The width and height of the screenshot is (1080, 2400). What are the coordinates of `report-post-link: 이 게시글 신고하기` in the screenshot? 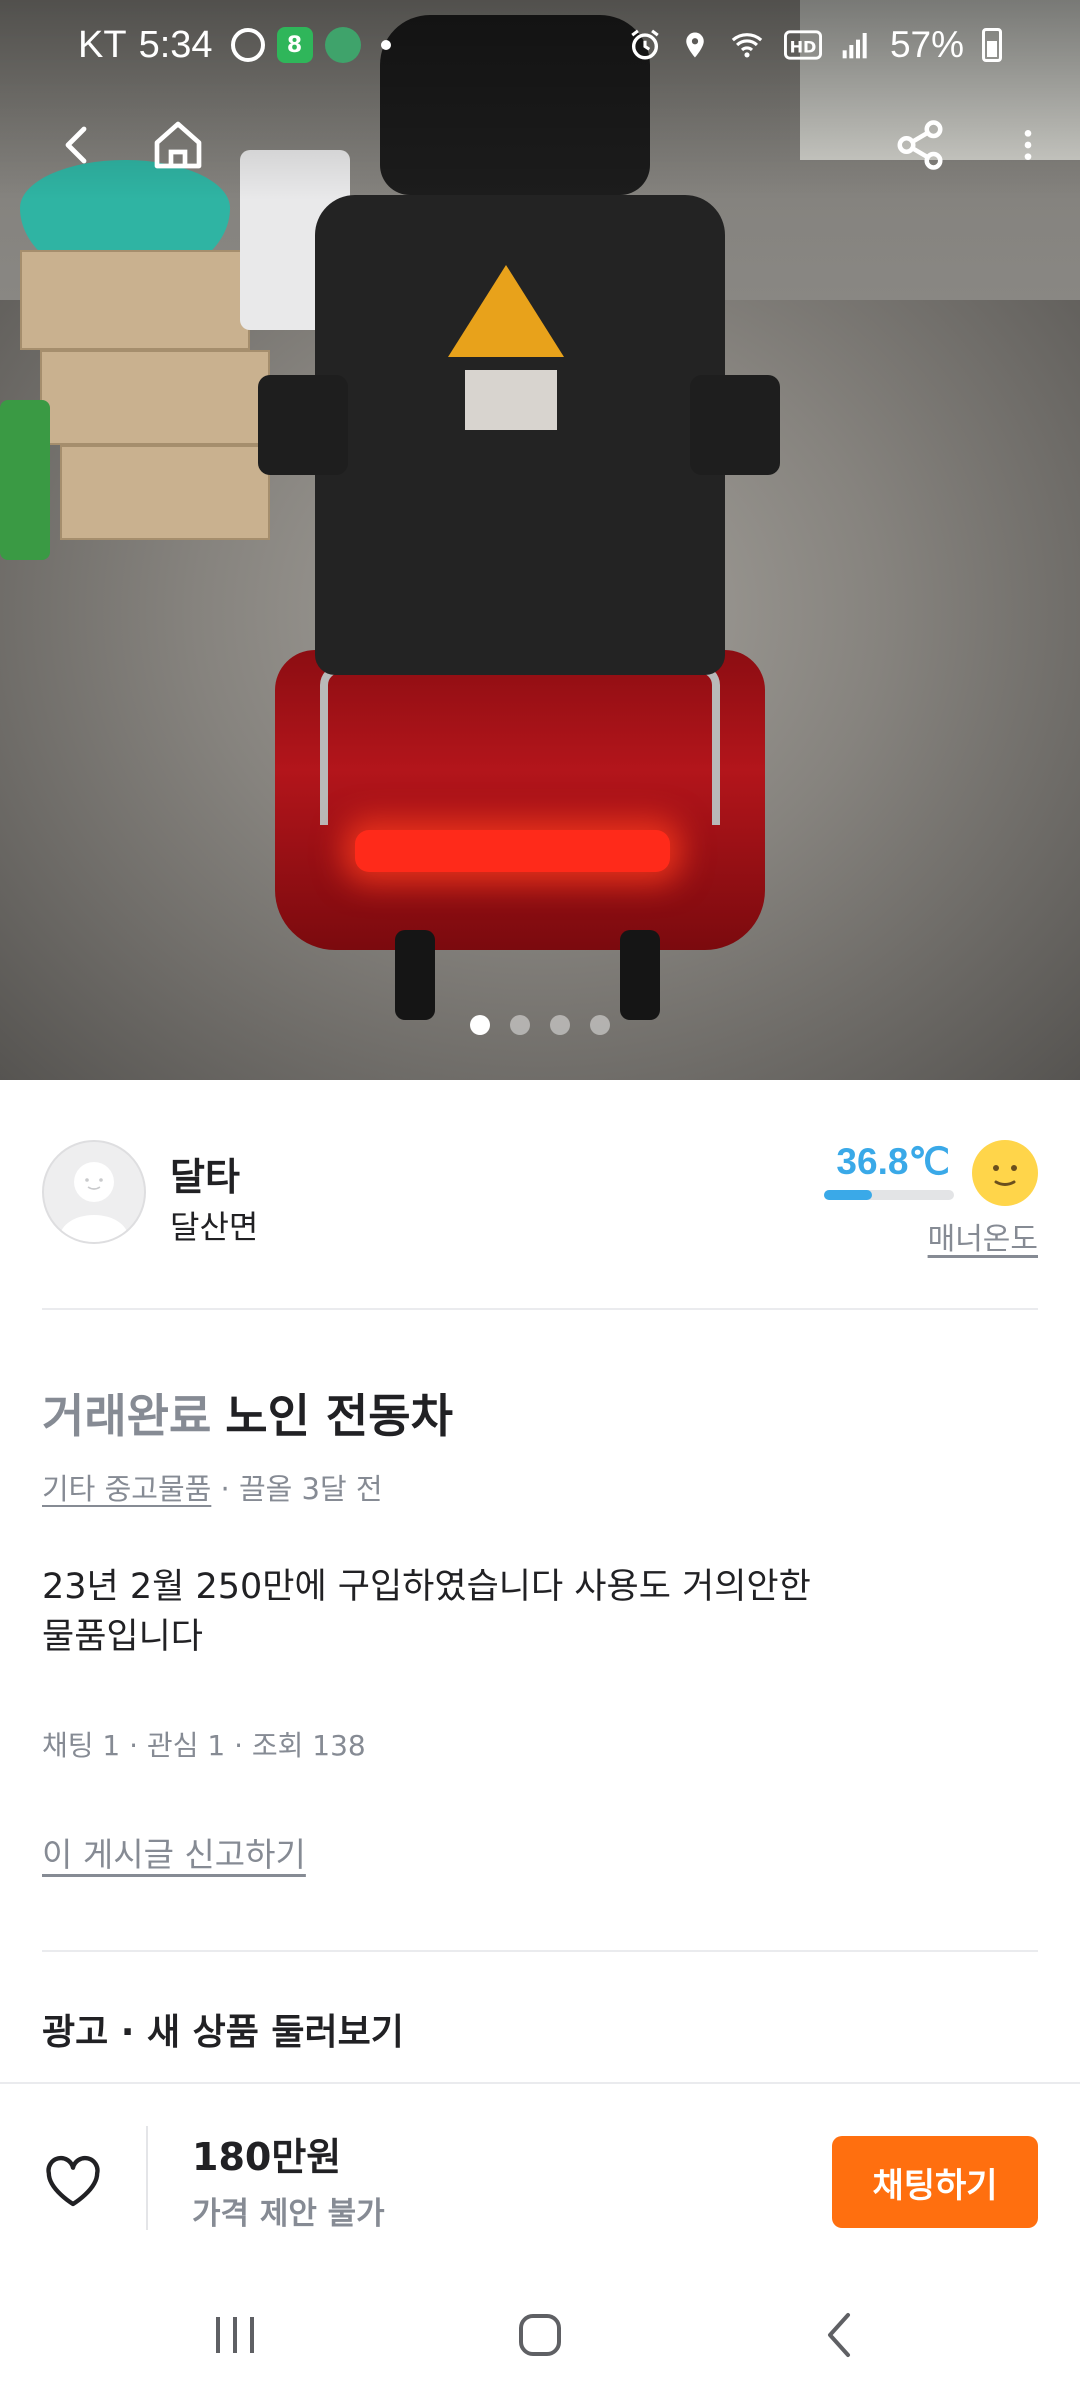 It's located at (174, 1852).